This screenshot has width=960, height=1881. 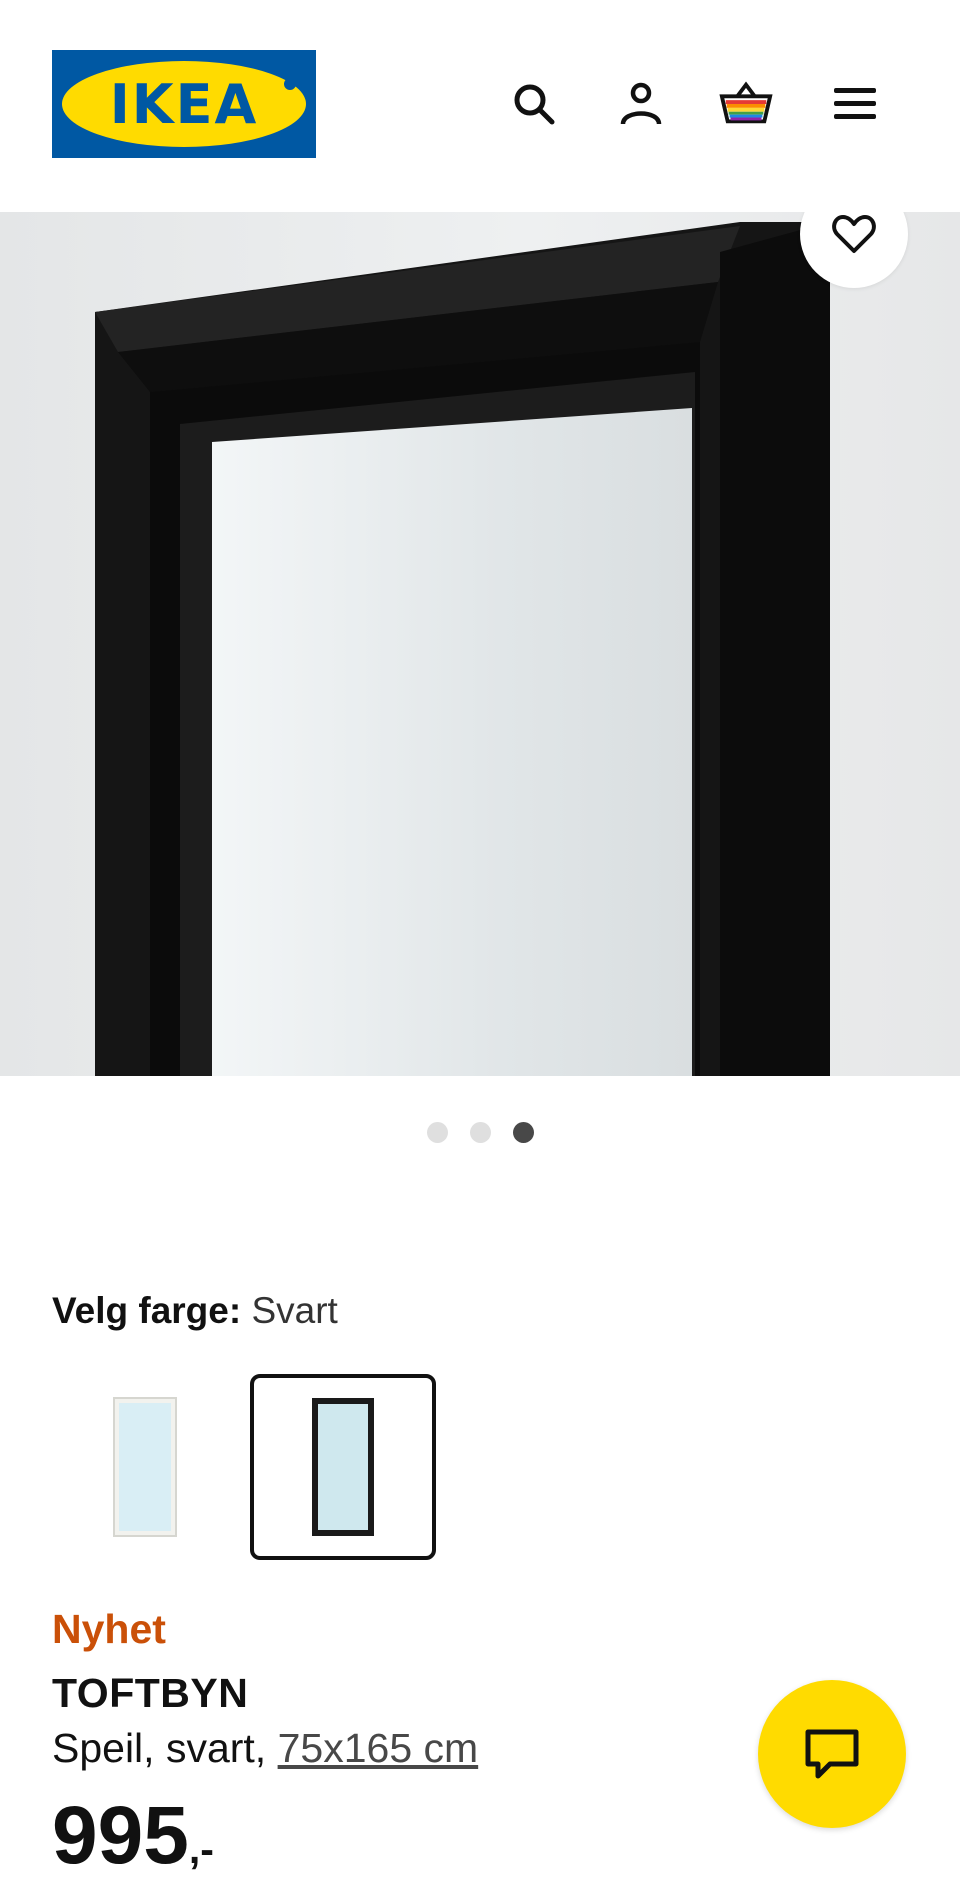 I want to click on price-suffix: ,-, so click(x=201, y=1849).